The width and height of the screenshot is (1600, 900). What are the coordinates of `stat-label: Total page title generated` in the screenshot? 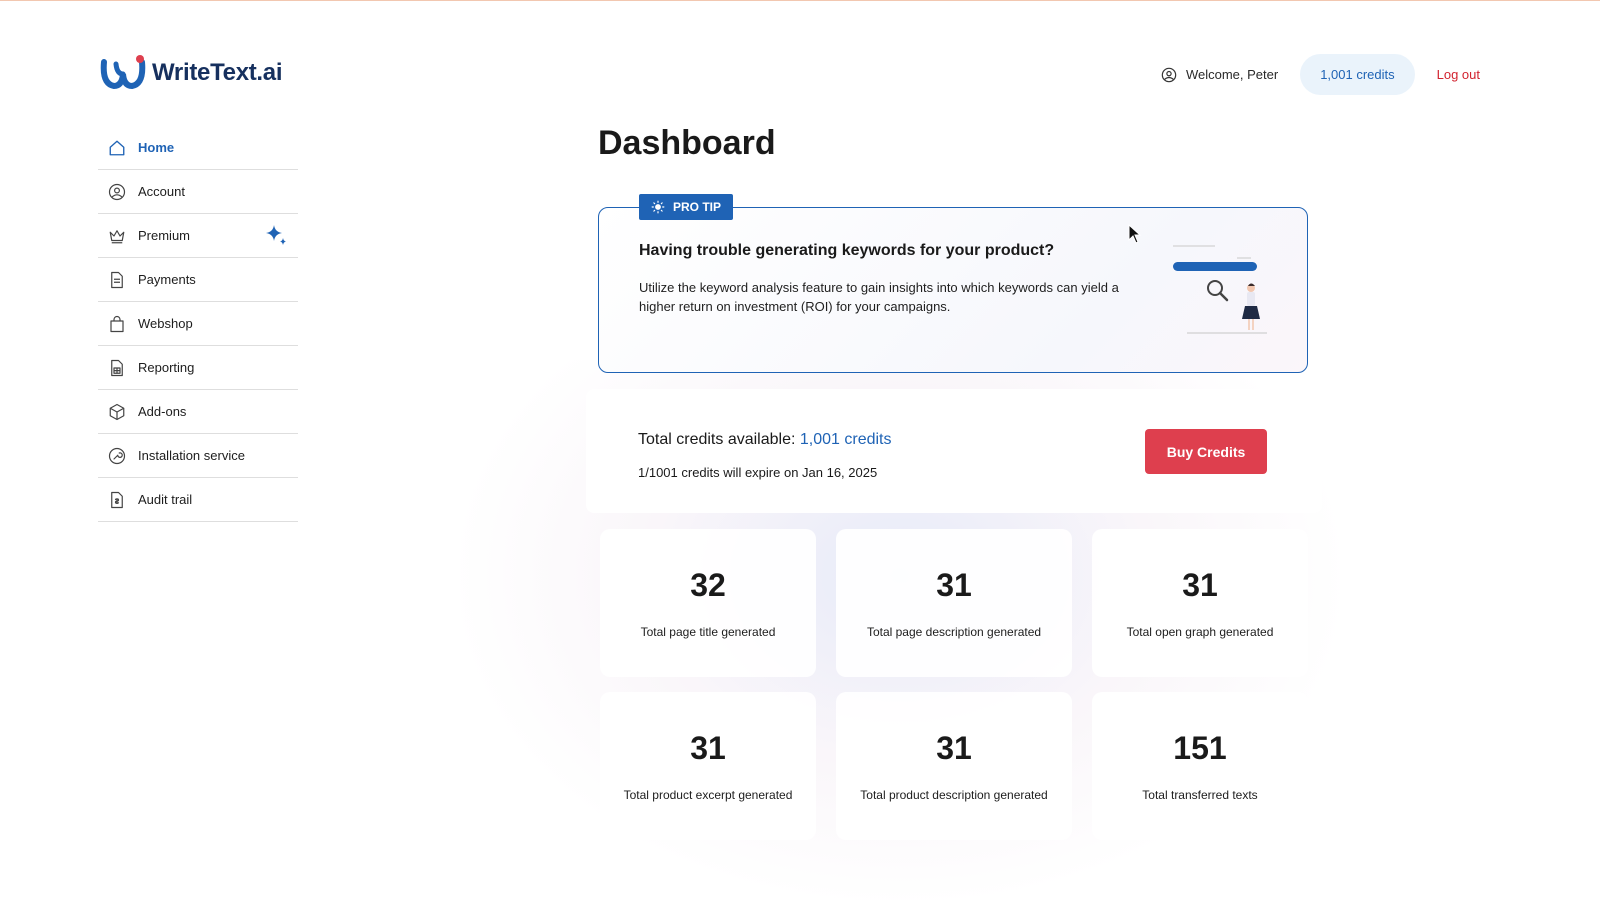 It's located at (708, 632).